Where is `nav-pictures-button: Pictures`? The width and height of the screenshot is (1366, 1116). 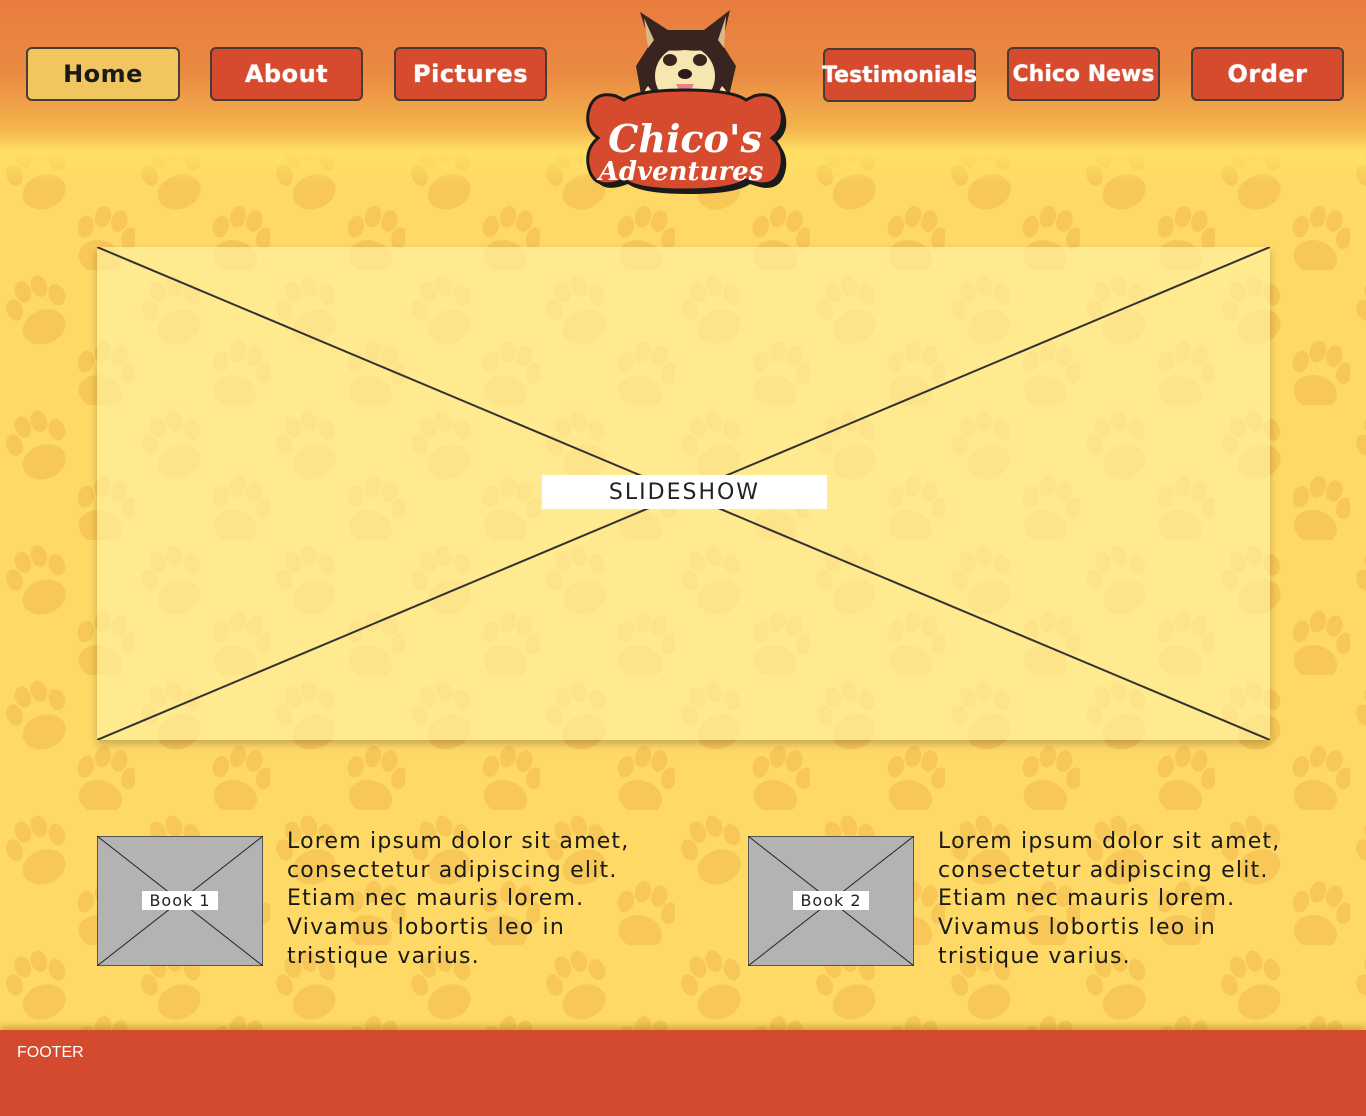
nav-pictures-button: Pictures is located at coordinates (470, 74).